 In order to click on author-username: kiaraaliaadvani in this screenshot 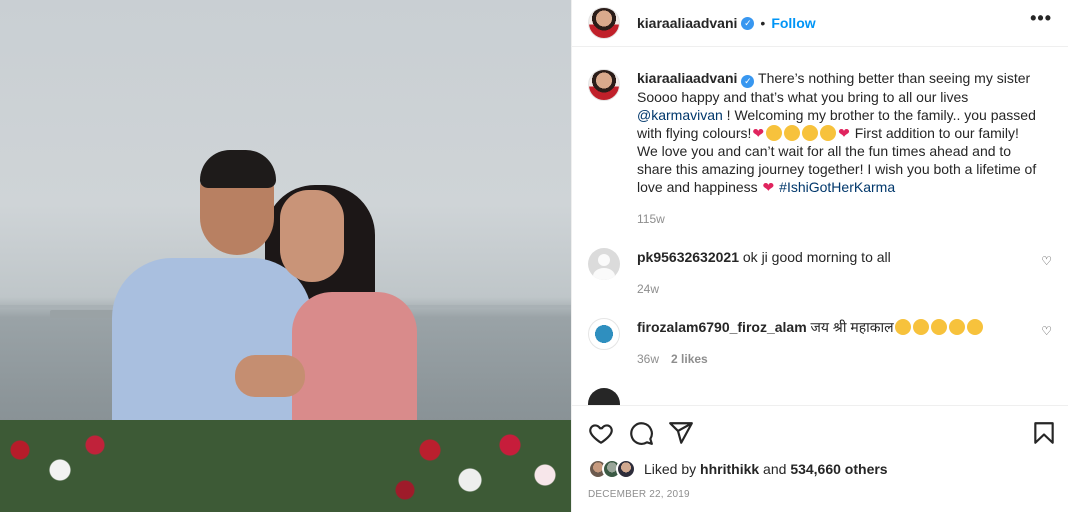, I will do `click(687, 23)`.